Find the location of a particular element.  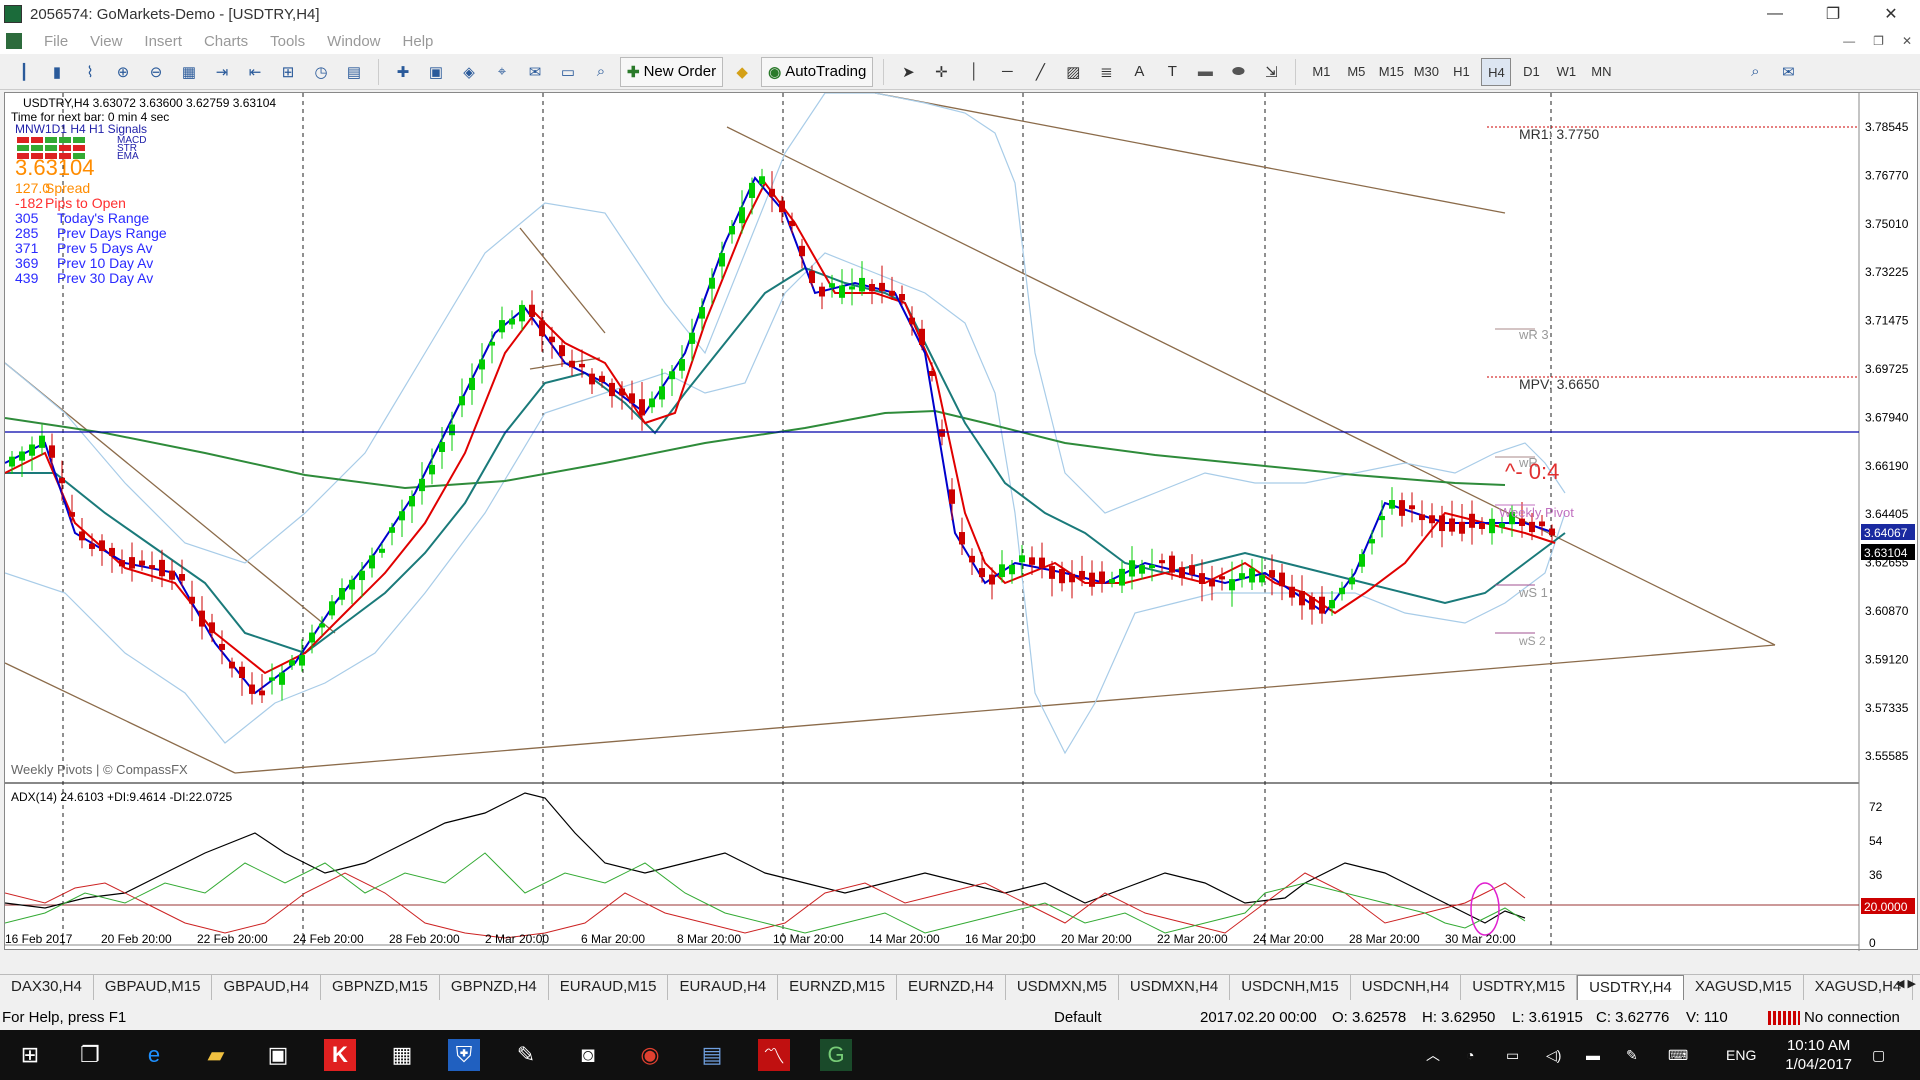

restore-button: ❐ is located at coordinates (1833, 14).